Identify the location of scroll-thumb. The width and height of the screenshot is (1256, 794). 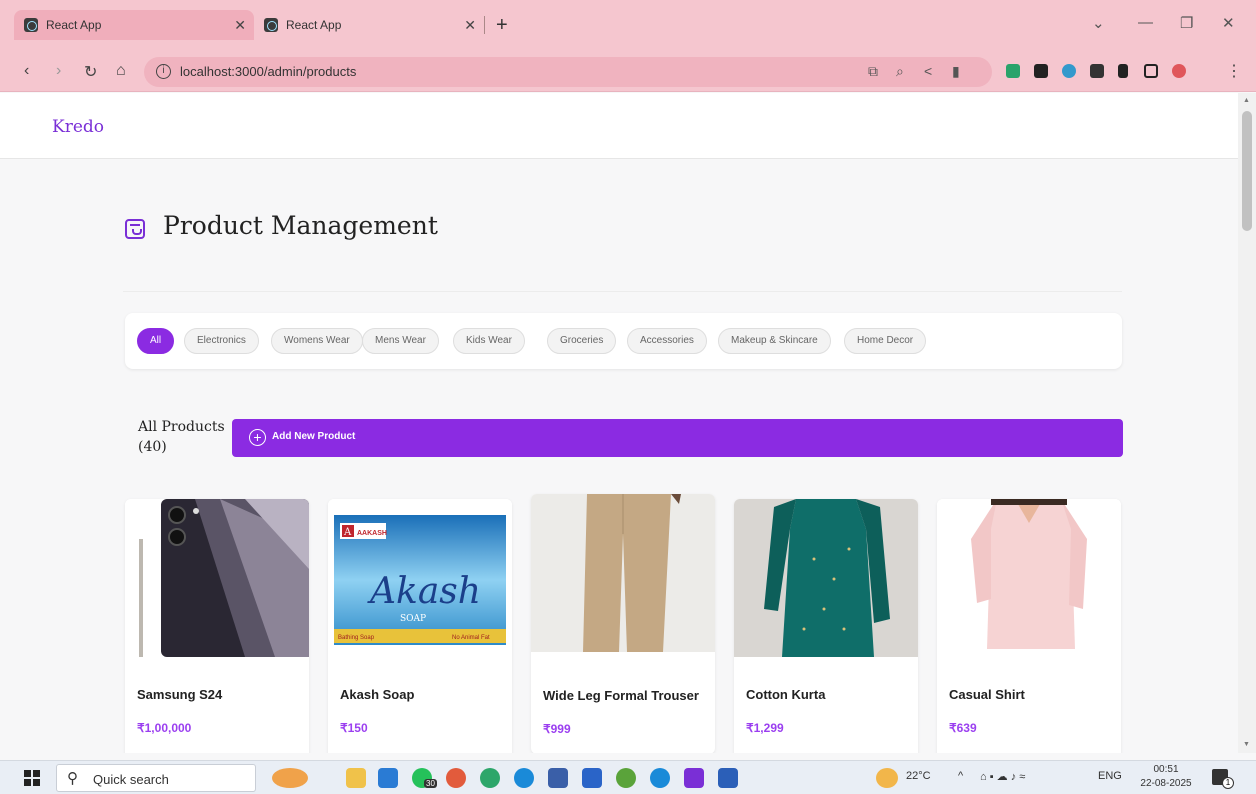
(1247, 171).